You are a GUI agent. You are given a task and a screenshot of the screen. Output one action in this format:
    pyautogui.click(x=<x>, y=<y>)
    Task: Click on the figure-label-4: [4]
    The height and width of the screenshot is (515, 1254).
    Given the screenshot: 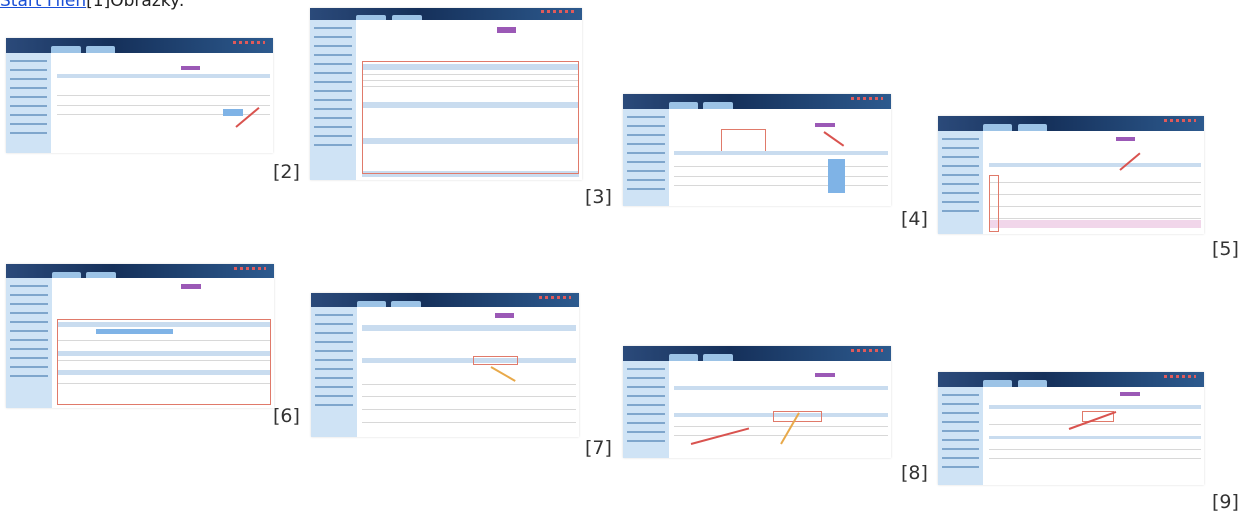 What is the action you would take?
    pyautogui.click(x=914, y=219)
    